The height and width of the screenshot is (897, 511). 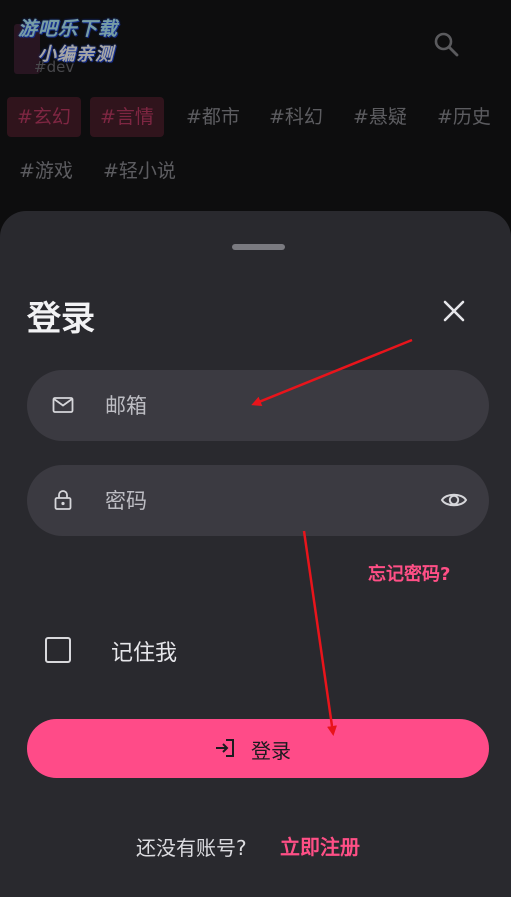 What do you see at coordinates (126, 501) in the screenshot?
I see `password-placeholder: 密码` at bounding box center [126, 501].